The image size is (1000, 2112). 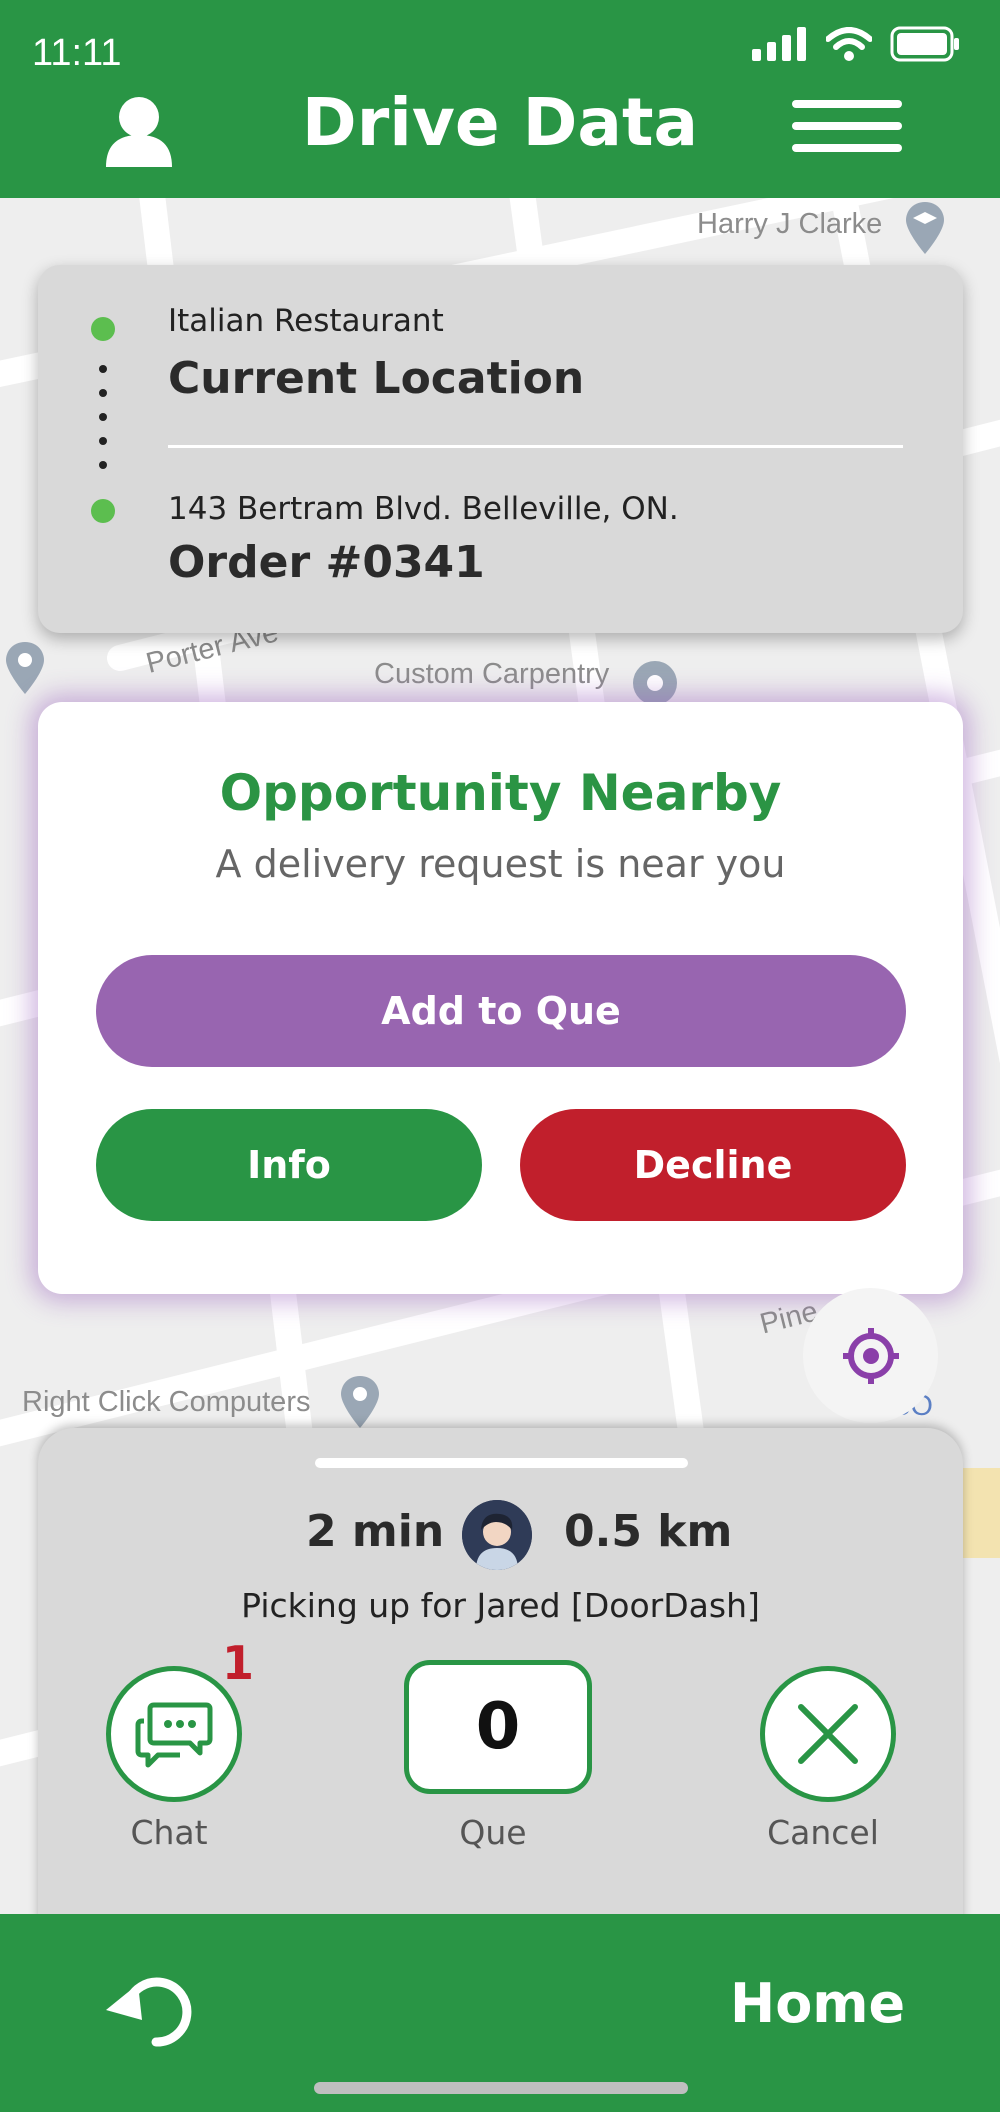 What do you see at coordinates (847, 133) in the screenshot?
I see `hamburger-menu-icon` at bounding box center [847, 133].